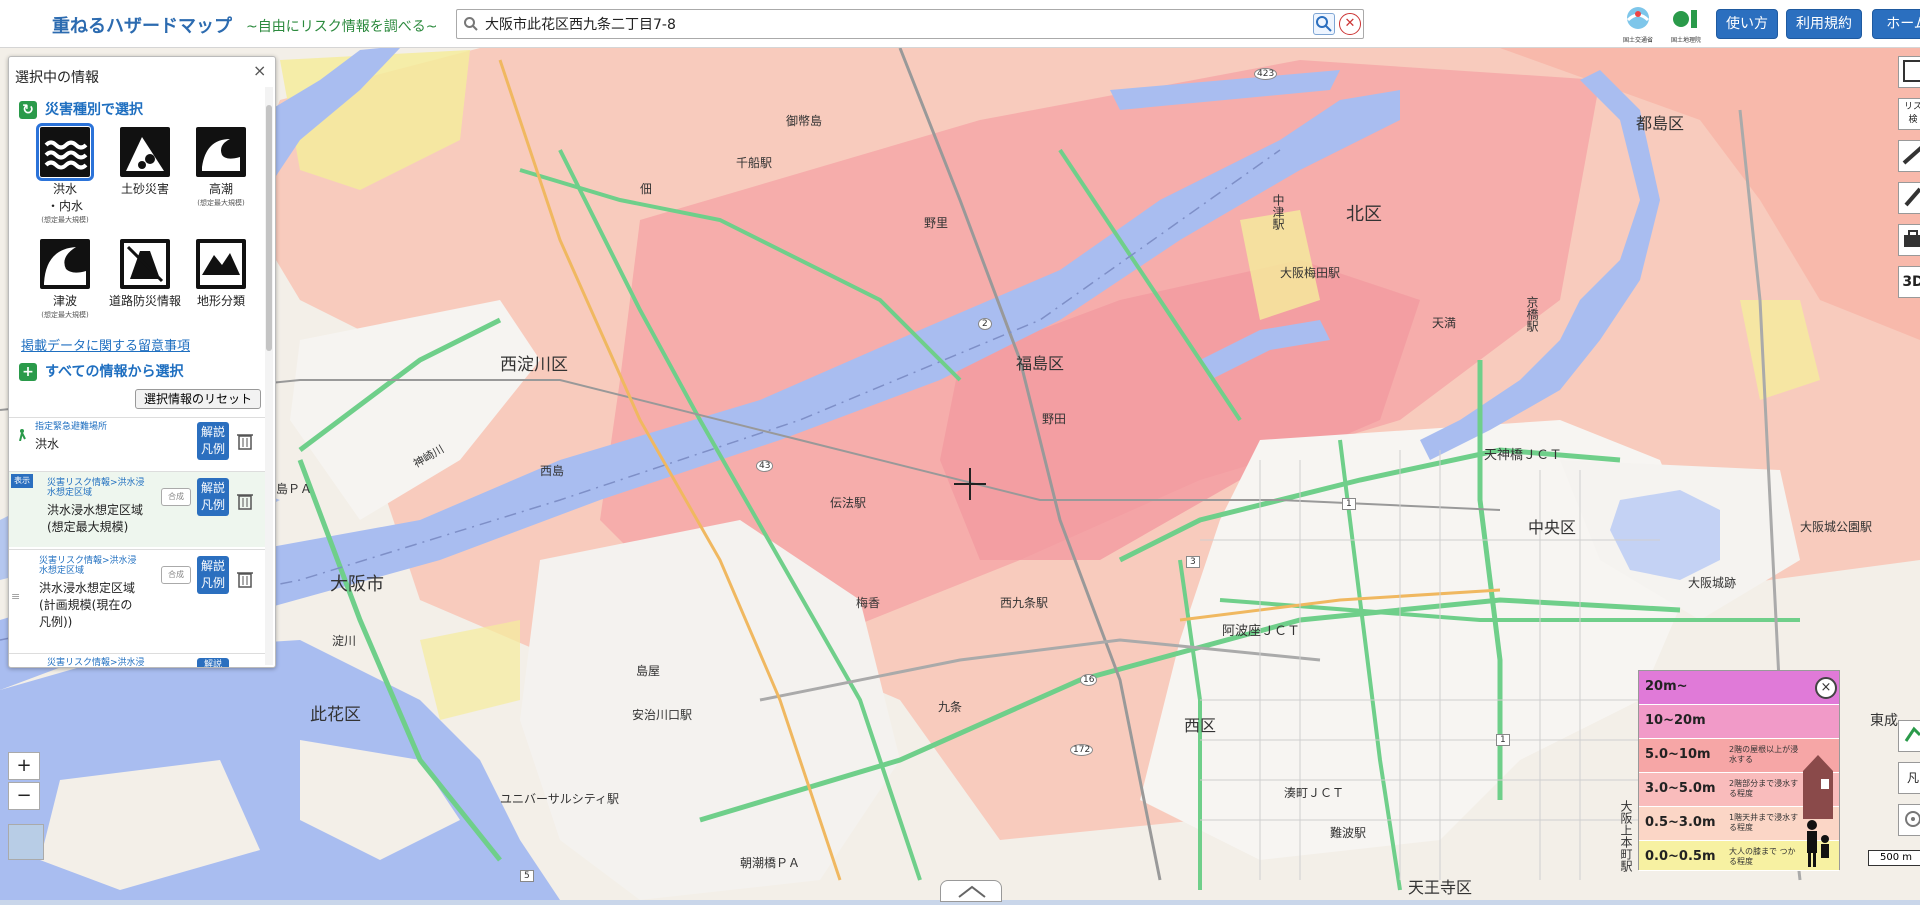  What do you see at coordinates (471, 24) in the screenshot?
I see `search-icon` at bounding box center [471, 24].